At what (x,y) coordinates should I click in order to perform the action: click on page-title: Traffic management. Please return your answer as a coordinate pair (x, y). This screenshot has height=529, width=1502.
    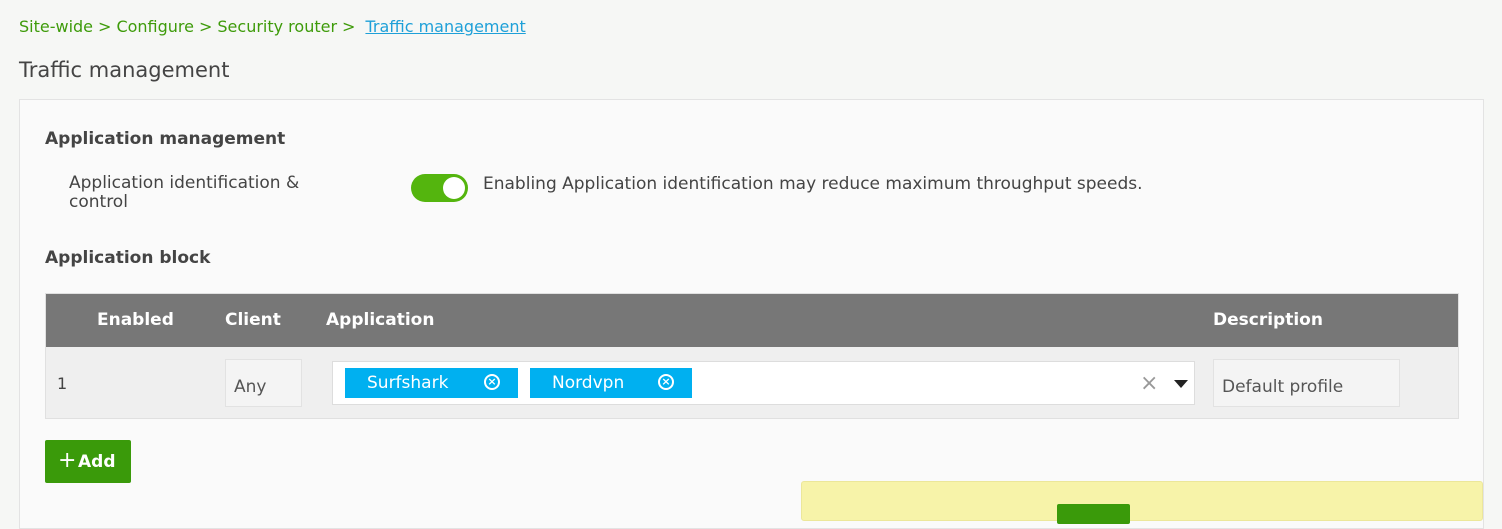
    Looking at the image, I should click on (124, 70).